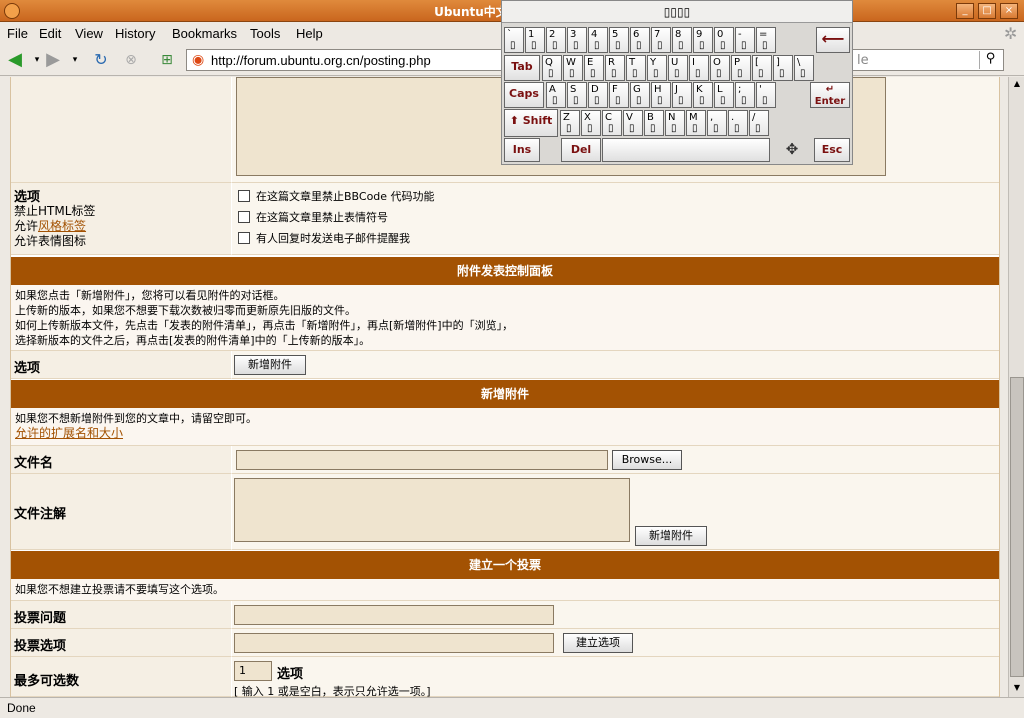 The width and height of the screenshot is (1024, 718). Describe the element at coordinates (522, 150) in the screenshot. I see `ins-key: Ins` at that location.